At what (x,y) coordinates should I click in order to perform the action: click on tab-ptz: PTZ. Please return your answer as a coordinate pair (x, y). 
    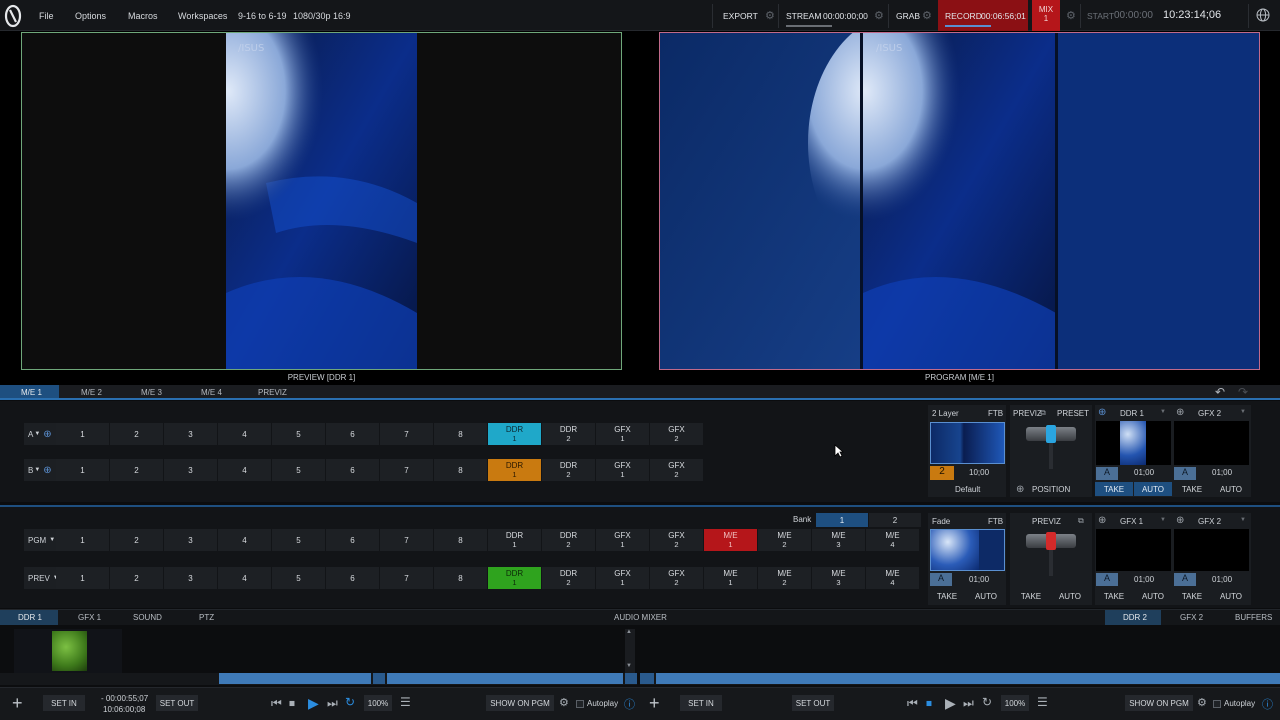
    Looking at the image, I should click on (206, 617).